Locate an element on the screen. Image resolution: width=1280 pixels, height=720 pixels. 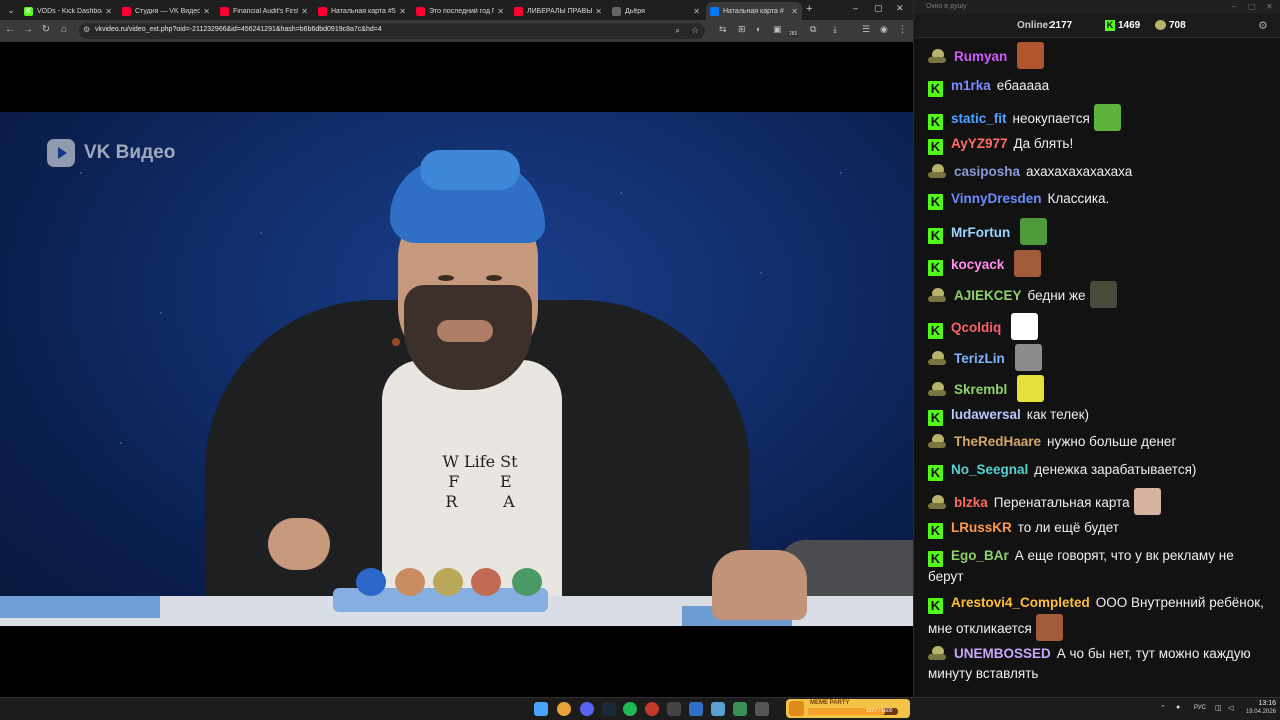
tab-title: Дьёря is located at coordinates (635, 11).